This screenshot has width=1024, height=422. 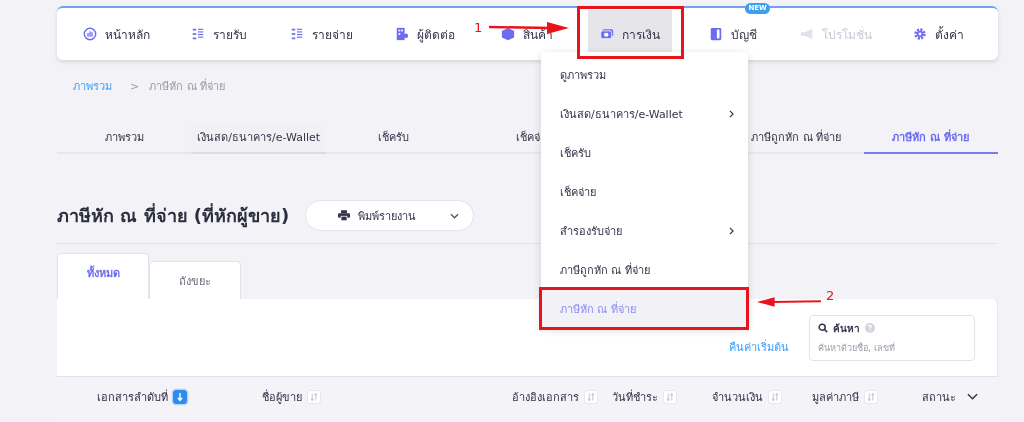 I want to click on column-header: เอกสารลำดับที่, so click(x=132, y=397).